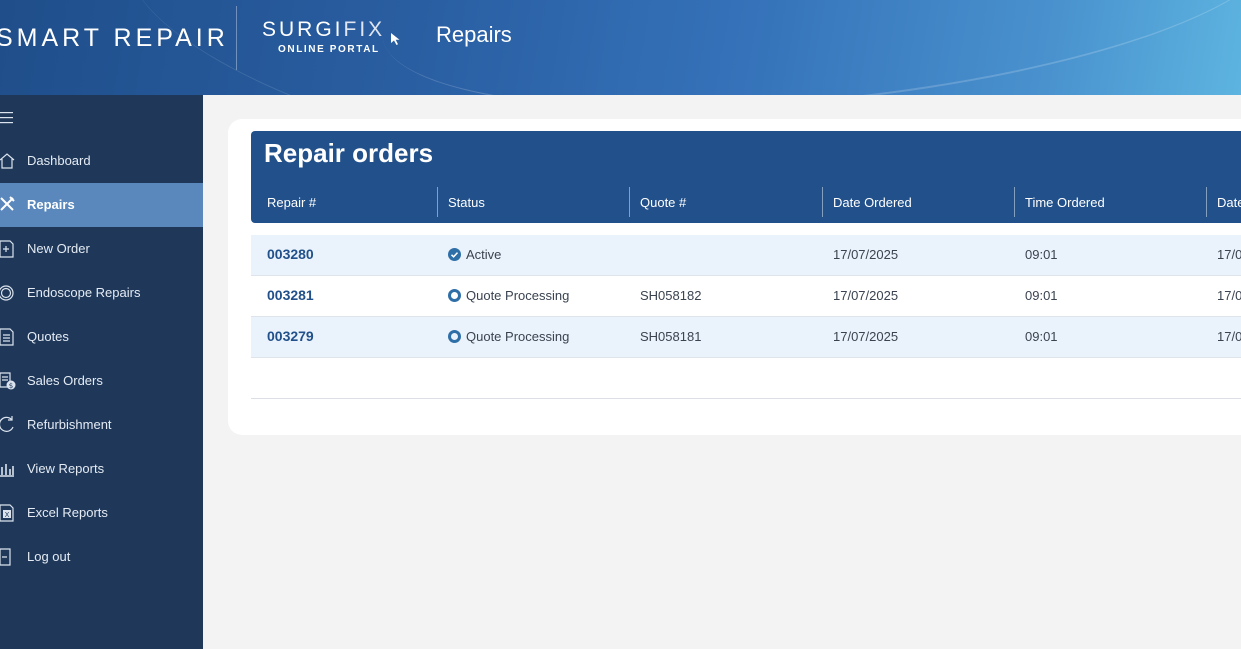  I want to click on sidebar-item-label: Excel Reports, so click(67, 512).